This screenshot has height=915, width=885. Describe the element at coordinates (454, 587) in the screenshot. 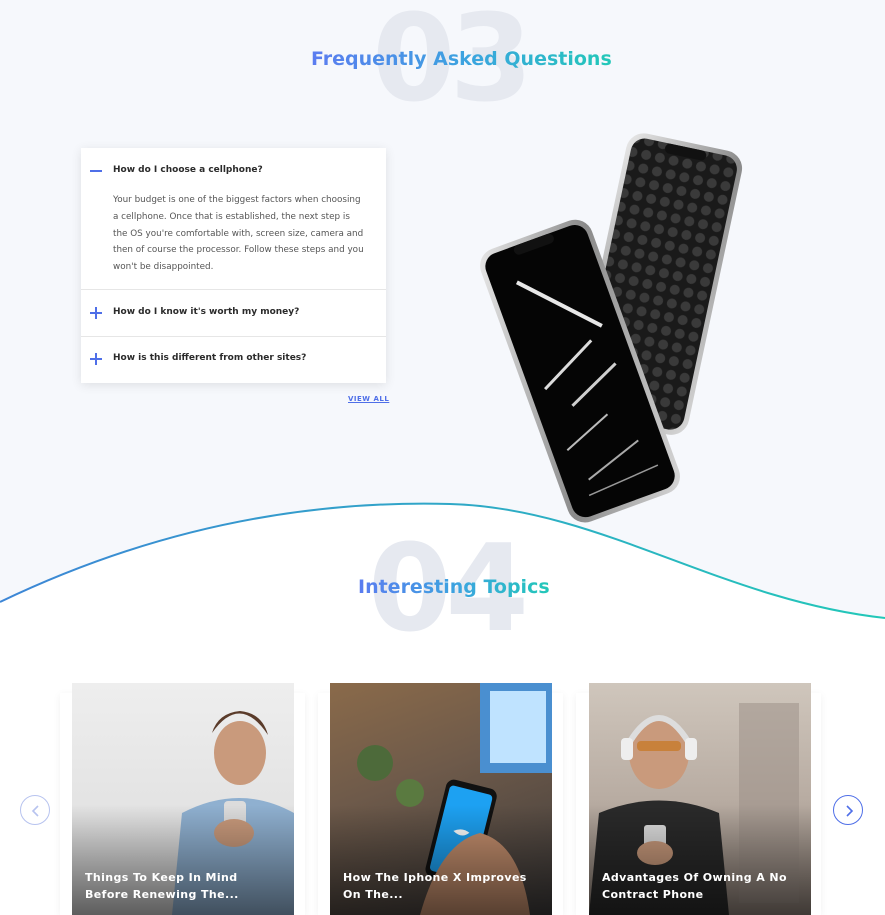

I see `topics-section-title: Interesting Topics` at that location.